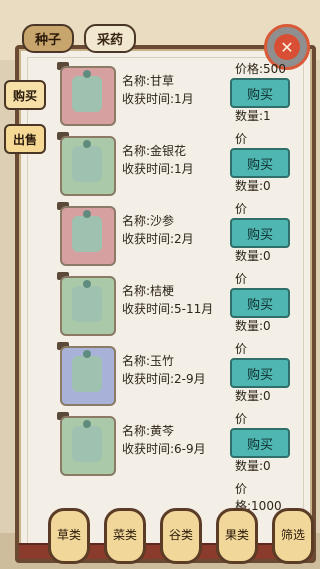  Describe the element at coordinates (260, 69) in the screenshot. I see `item-price: 价格:500` at that location.